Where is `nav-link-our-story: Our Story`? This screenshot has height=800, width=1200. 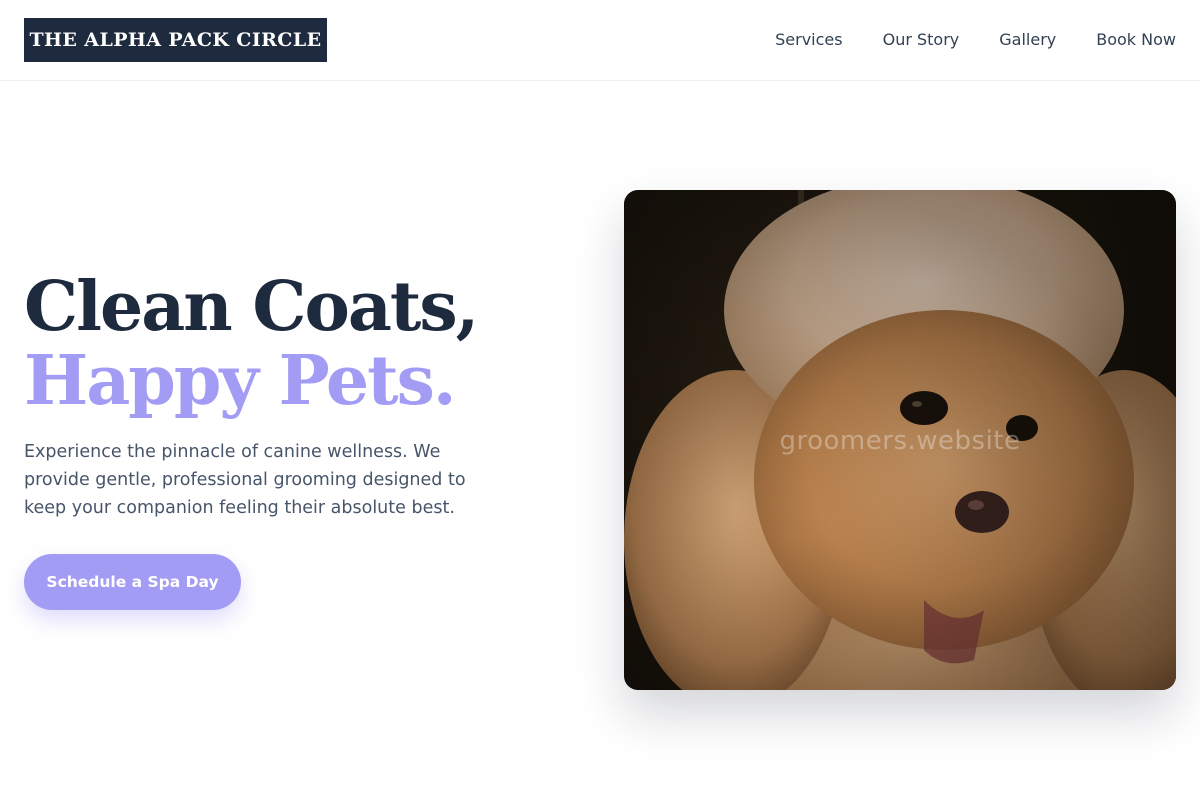 nav-link-our-story: Our Story is located at coordinates (921, 39).